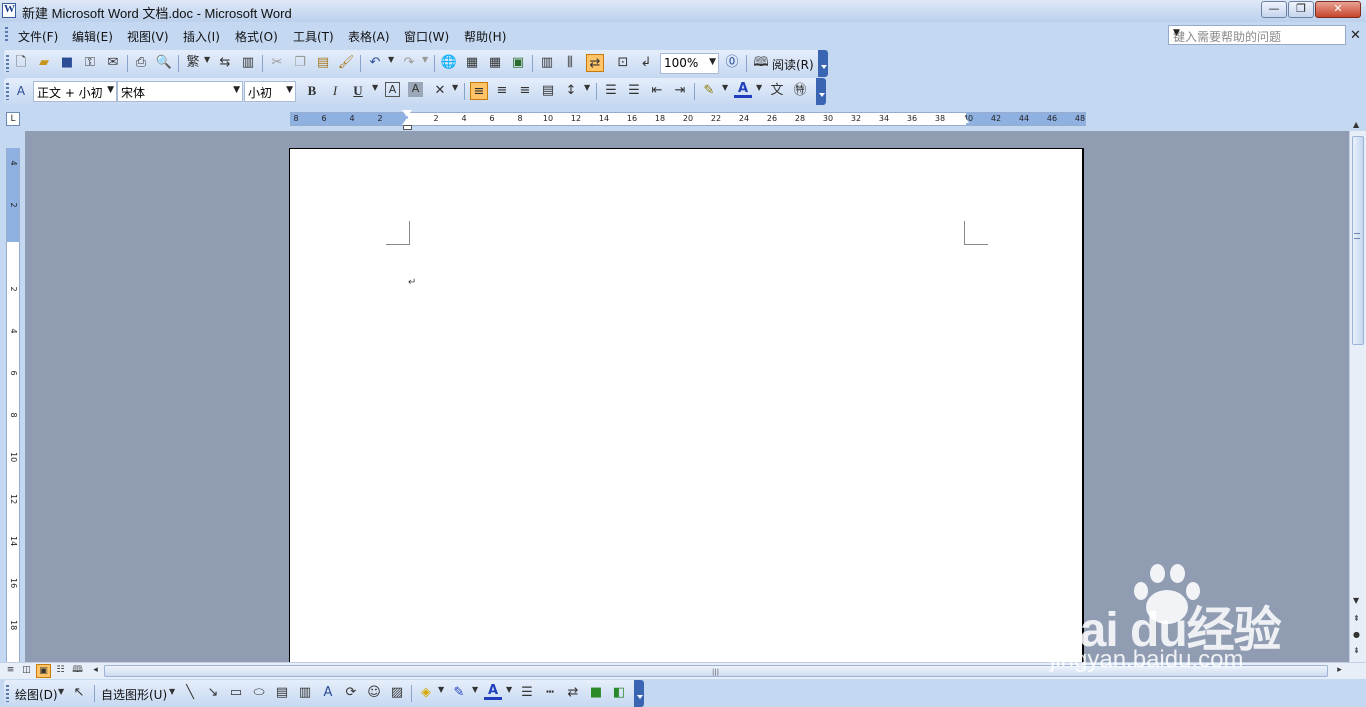  Describe the element at coordinates (79, 693) in the screenshot. I see `select-objects-icon: ↖` at that location.